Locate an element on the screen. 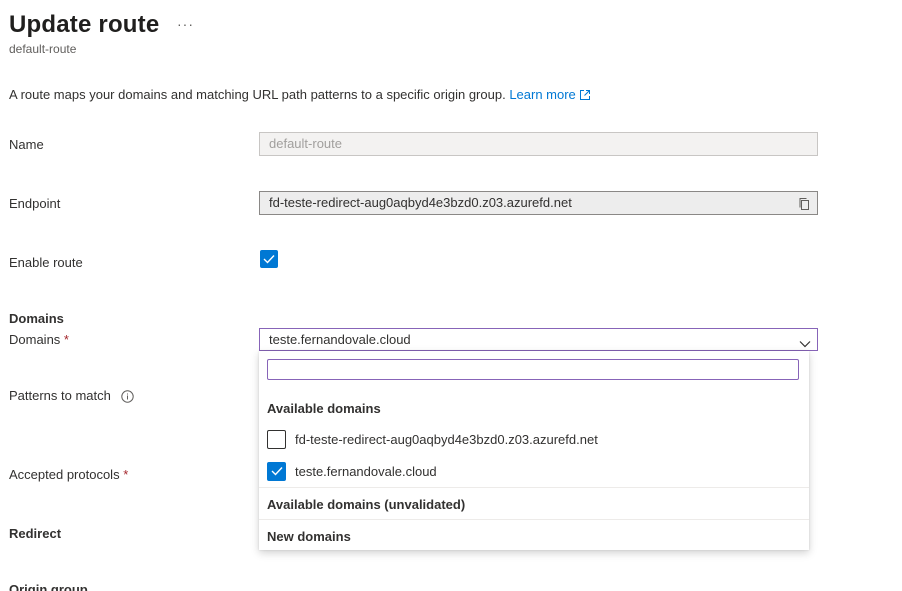 The image size is (902, 591). name-label: Name is located at coordinates (26, 144).